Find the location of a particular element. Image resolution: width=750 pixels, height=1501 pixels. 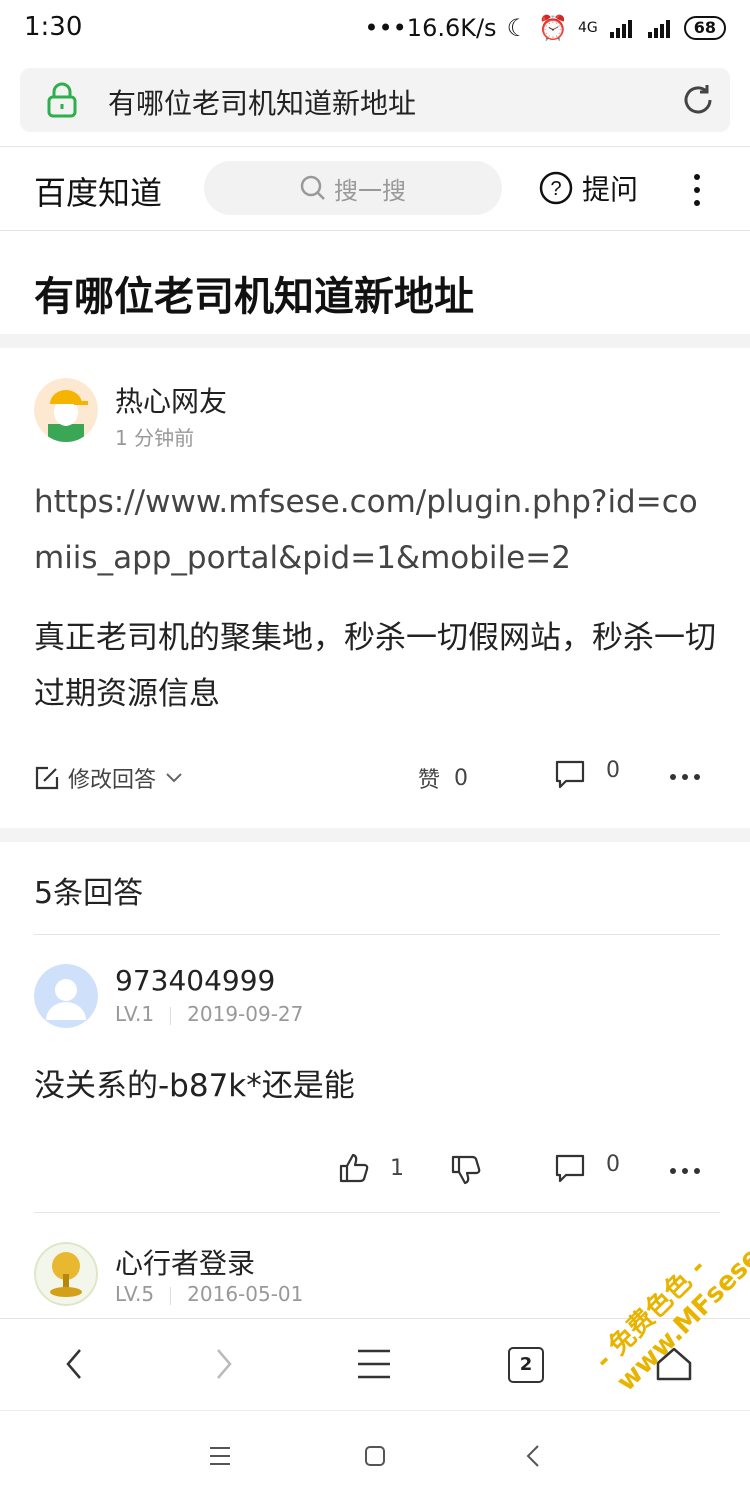

chevron-down-icon is located at coordinates (174, 778).